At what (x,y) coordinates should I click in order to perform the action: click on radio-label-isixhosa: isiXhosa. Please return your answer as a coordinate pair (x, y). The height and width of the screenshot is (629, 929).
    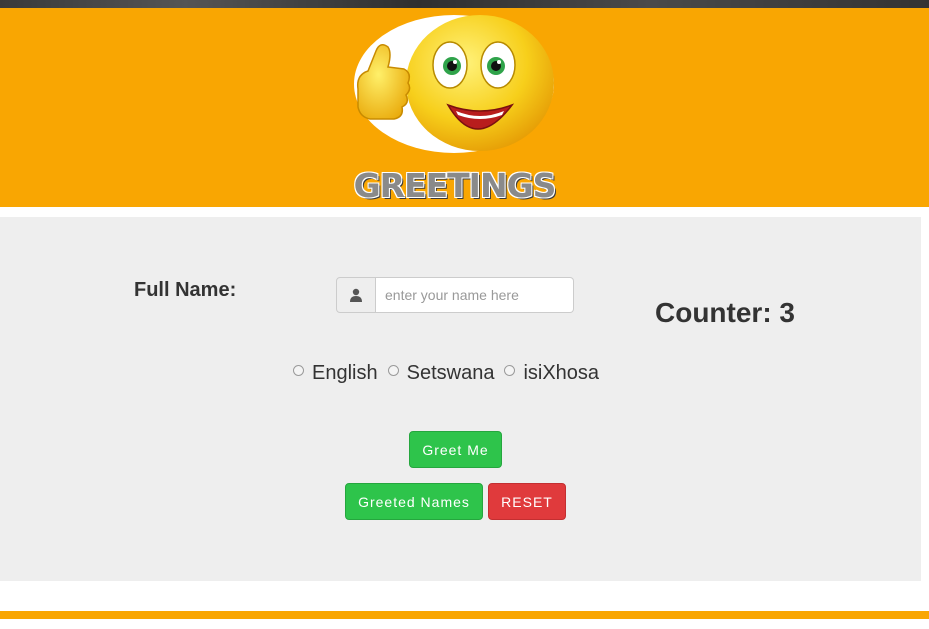
    Looking at the image, I should click on (561, 373).